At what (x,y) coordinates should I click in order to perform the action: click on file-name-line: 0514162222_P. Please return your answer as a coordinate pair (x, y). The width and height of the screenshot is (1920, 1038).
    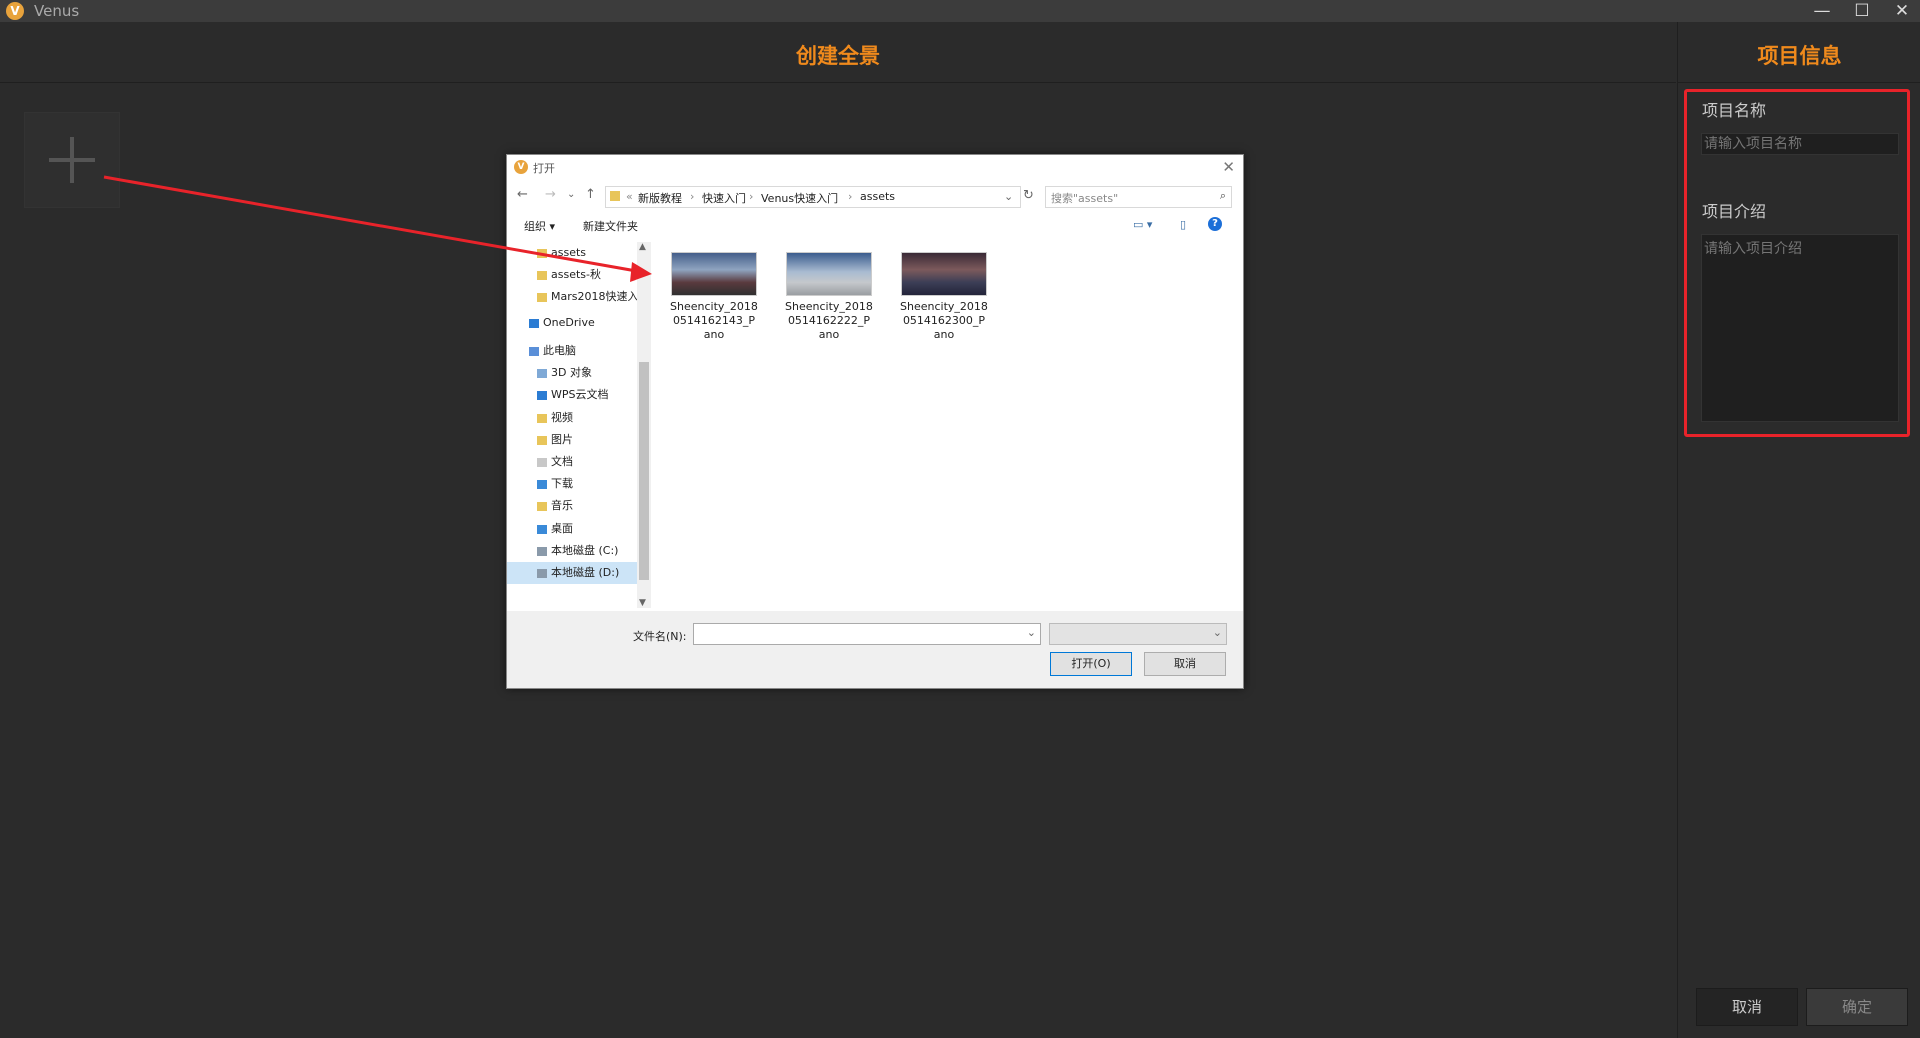
    Looking at the image, I should click on (829, 320).